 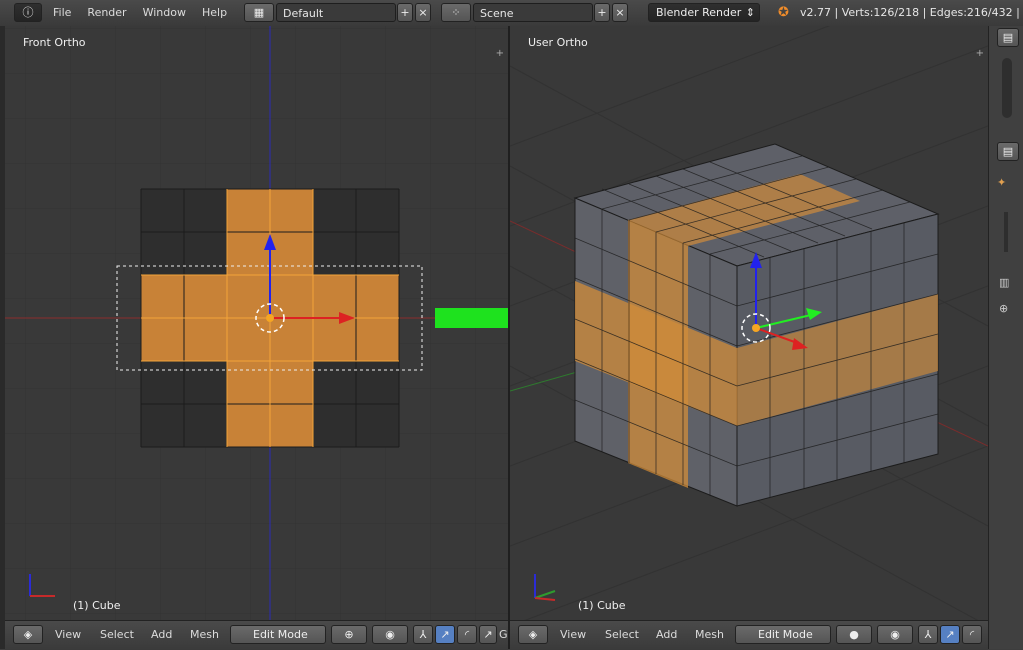 I want to click on properties-icon: ▤, so click(x=1008, y=37).